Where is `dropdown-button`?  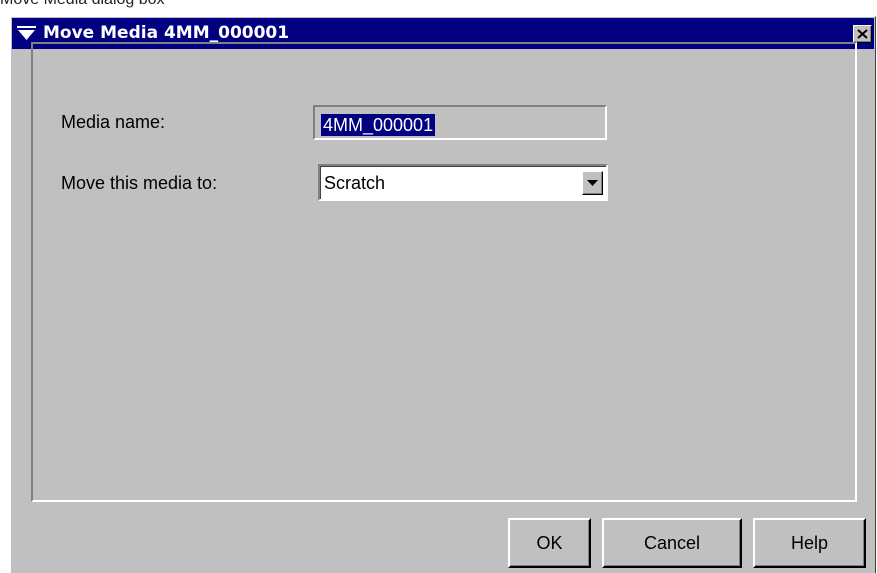
dropdown-button is located at coordinates (592, 183).